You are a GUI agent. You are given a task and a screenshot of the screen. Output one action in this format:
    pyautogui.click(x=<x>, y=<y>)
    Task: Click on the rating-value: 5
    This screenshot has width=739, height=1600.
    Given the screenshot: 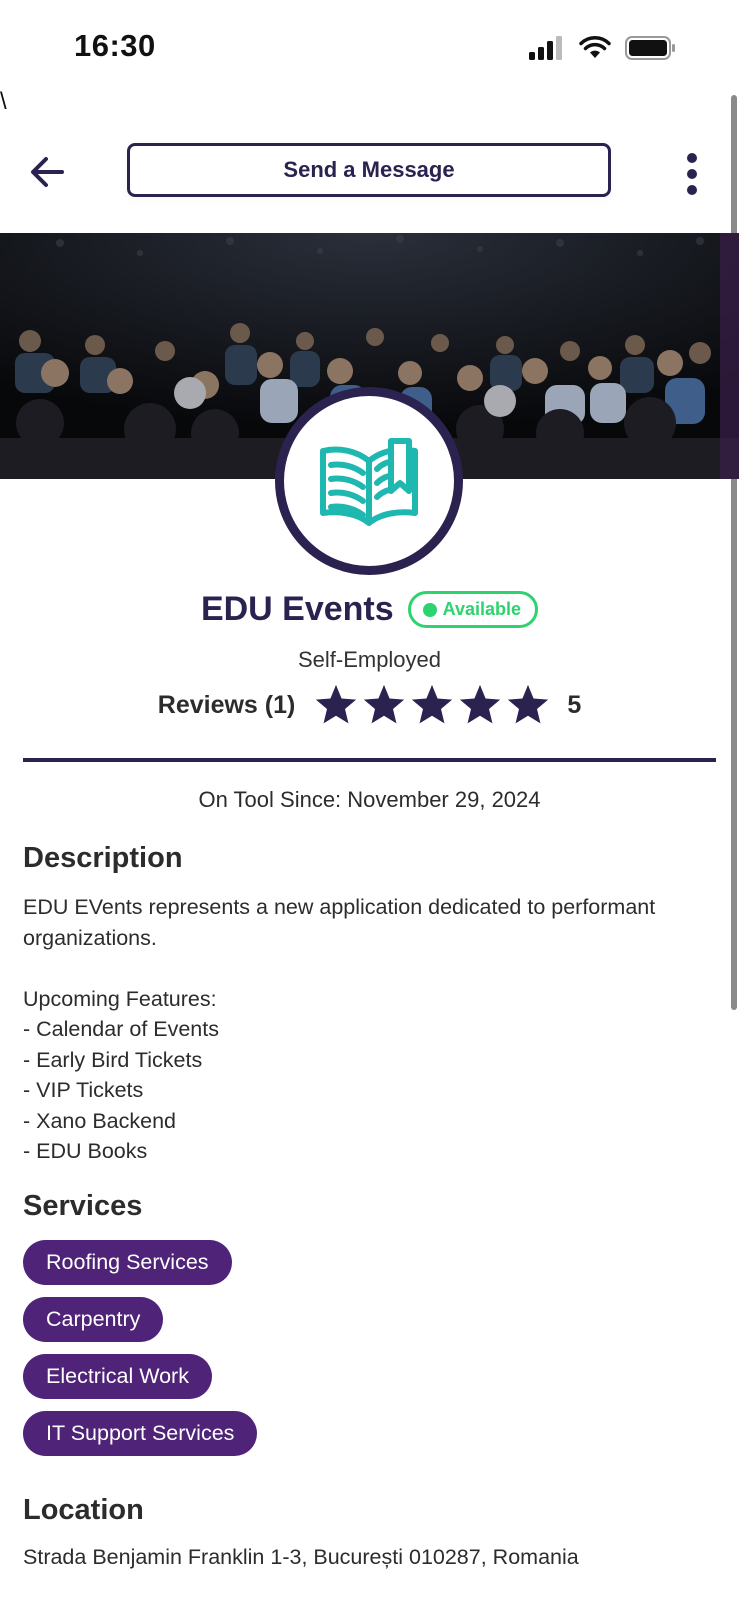 What is the action you would take?
    pyautogui.click(x=574, y=704)
    